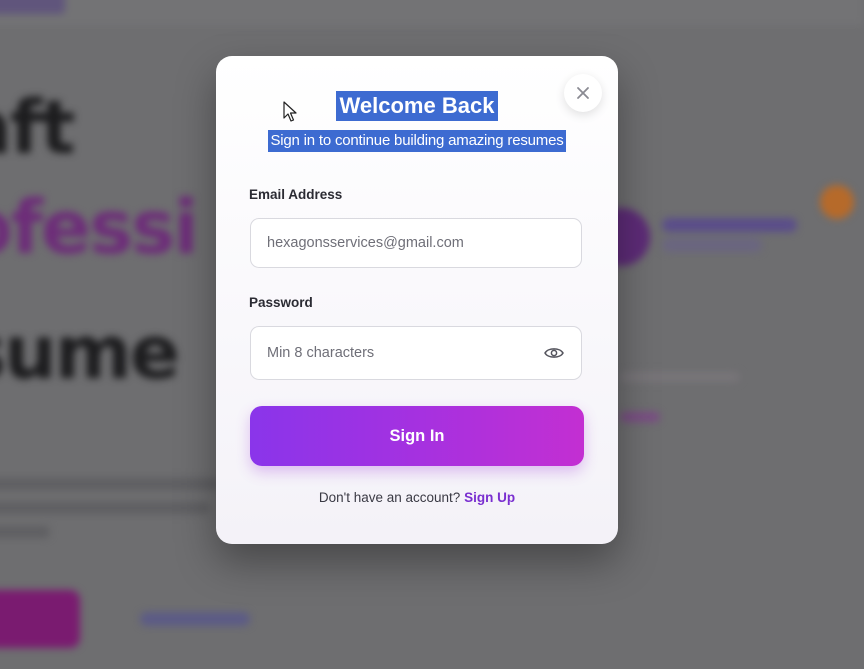 The width and height of the screenshot is (864, 669). What do you see at coordinates (489, 497) in the screenshot?
I see `sign-up-link: Sign Up` at bounding box center [489, 497].